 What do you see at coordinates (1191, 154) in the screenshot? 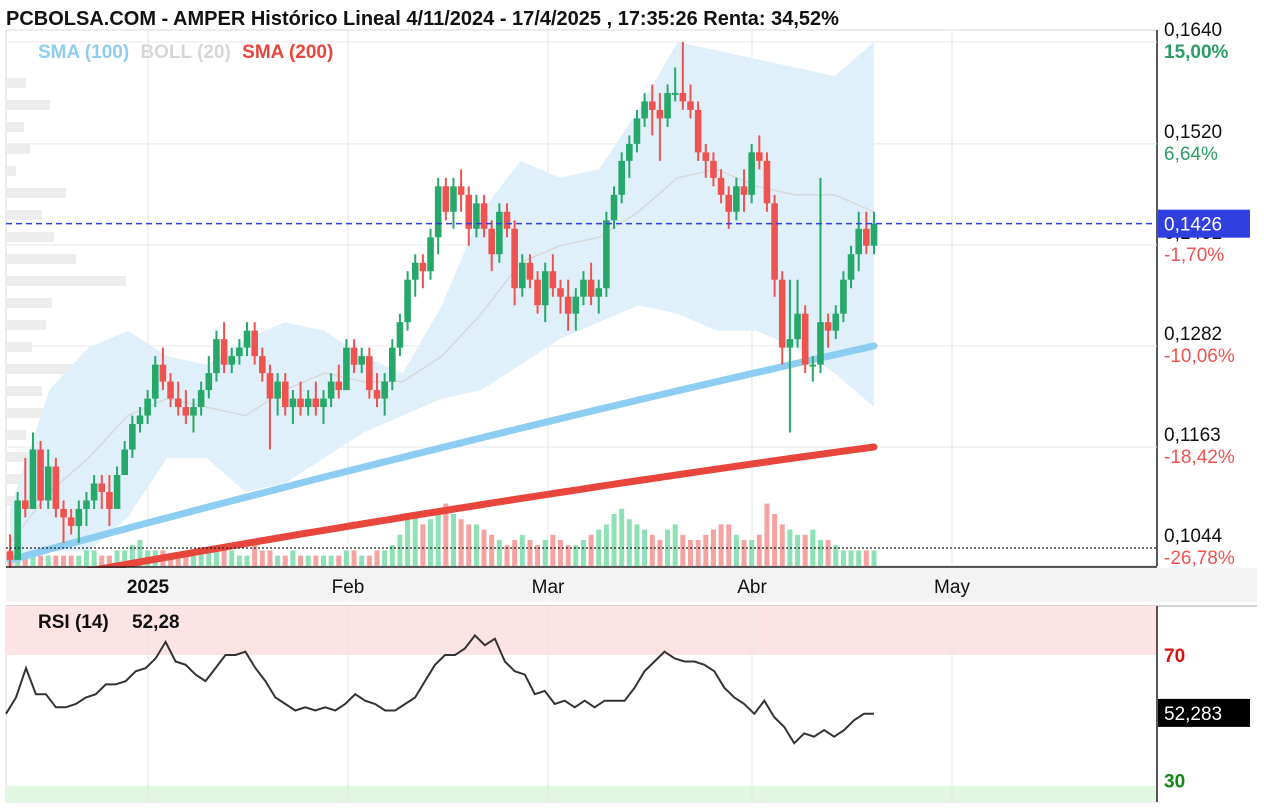
I see `pct-tick-label: 6,64%` at bounding box center [1191, 154].